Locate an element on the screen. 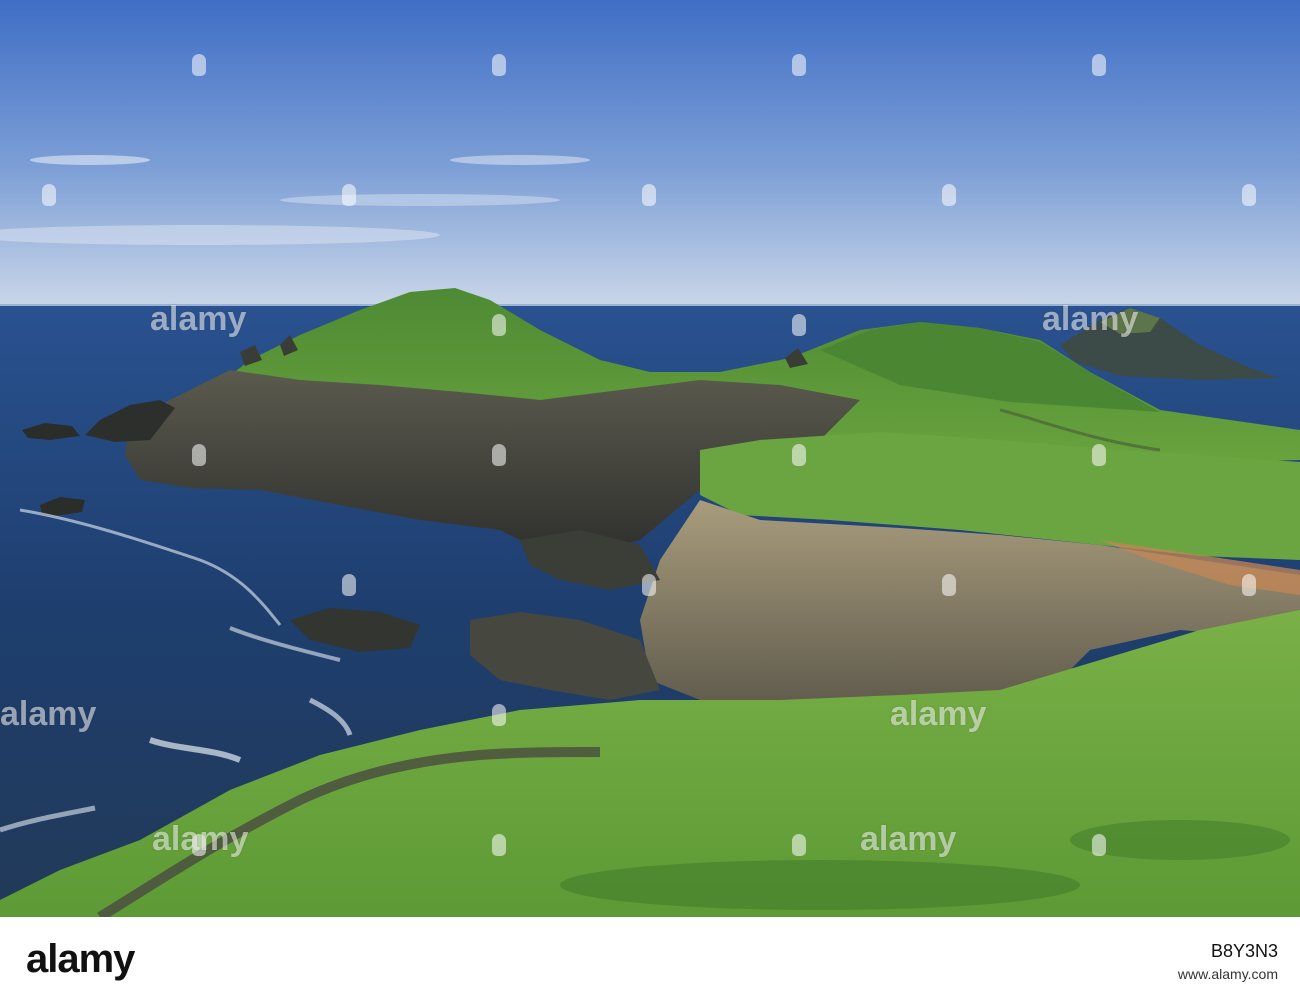 This screenshot has height=1005, width=1300. shadow is located at coordinates (820, 885).